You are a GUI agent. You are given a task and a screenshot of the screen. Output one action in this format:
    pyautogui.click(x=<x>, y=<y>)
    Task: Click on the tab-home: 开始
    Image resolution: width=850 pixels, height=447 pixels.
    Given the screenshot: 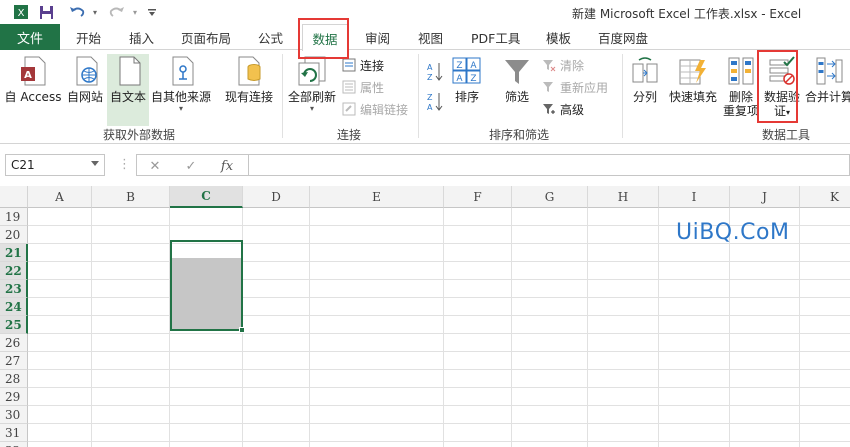 What is the action you would take?
    pyautogui.click(x=88, y=37)
    